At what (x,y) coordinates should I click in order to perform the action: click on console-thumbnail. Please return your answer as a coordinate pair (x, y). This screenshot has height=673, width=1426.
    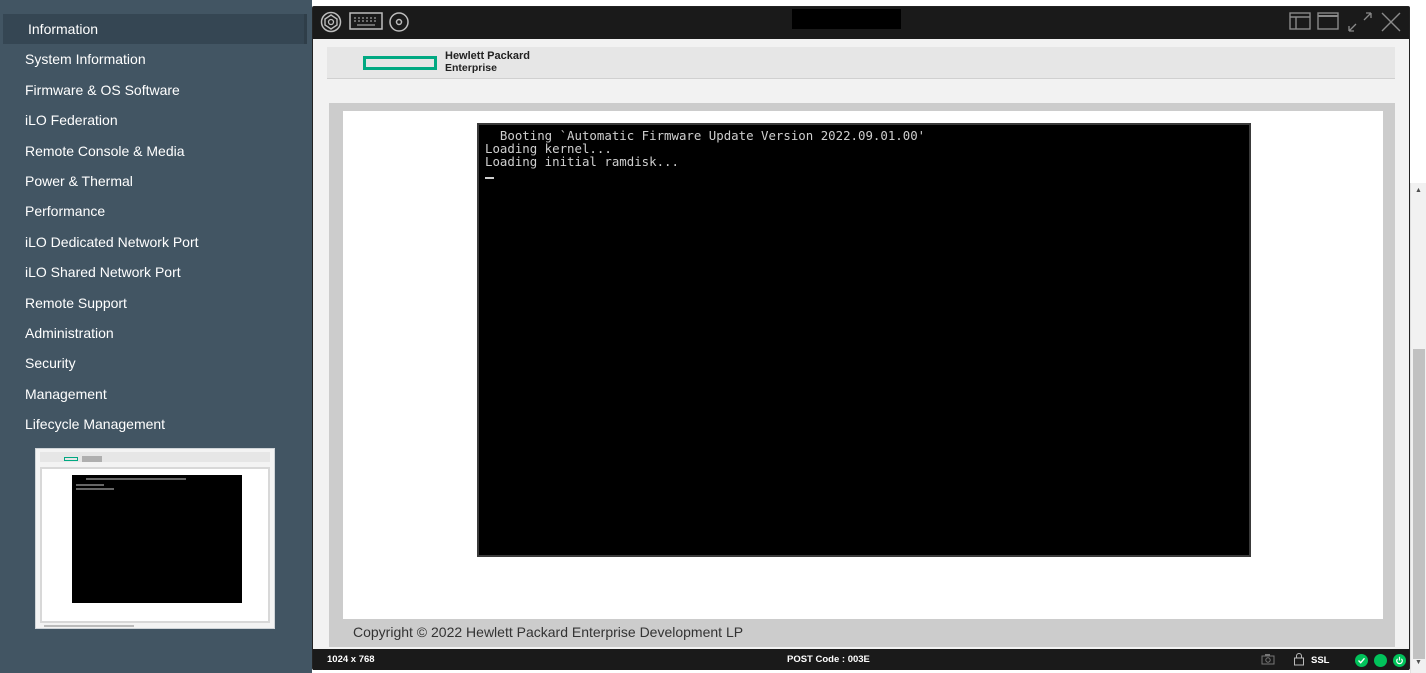
    Looking at the image, I should click on (155, 538).